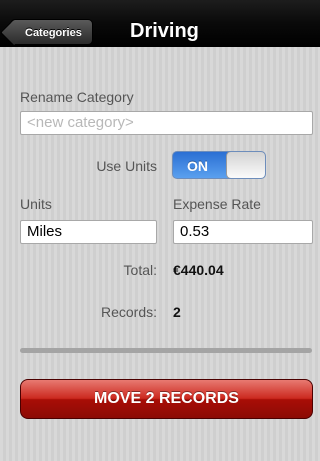 The height and width of the screenshot is (461, 320). What do you see at coordinates (88, 232) in the screenshot?
I see `units-input: Miles` at bounding box center [88, 232].